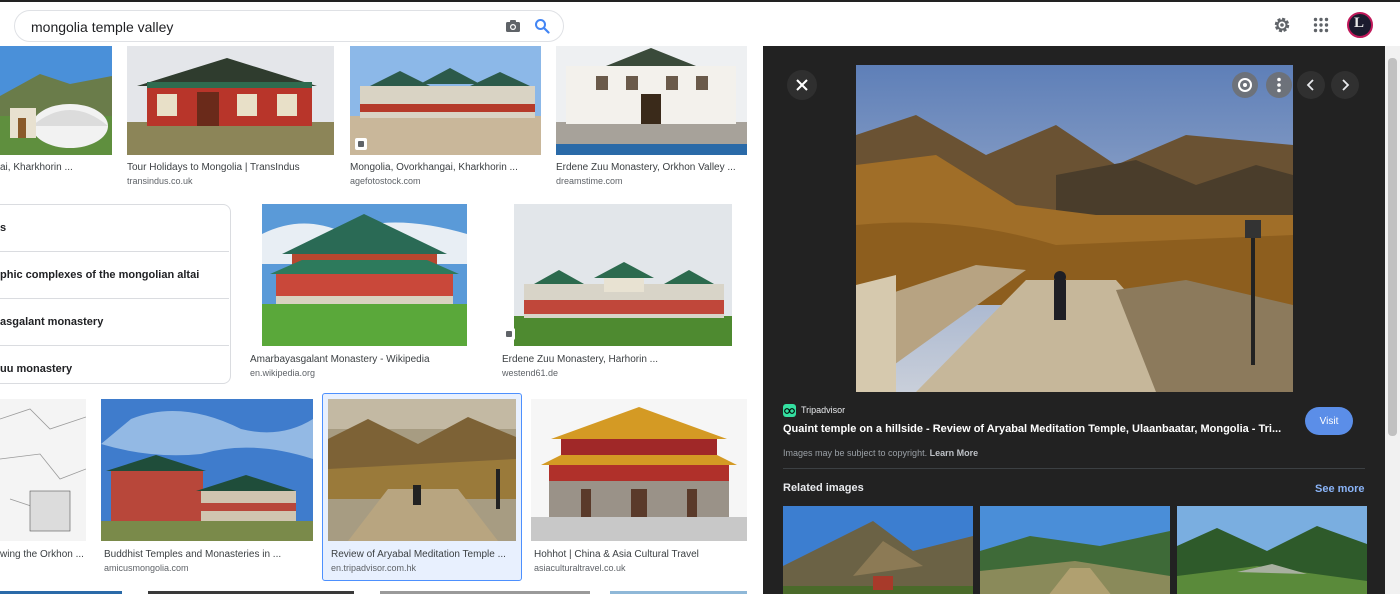 The width and height of the screenshot is (1400, 594). I want to click on result-source: westend61.de, so click(530, 373).